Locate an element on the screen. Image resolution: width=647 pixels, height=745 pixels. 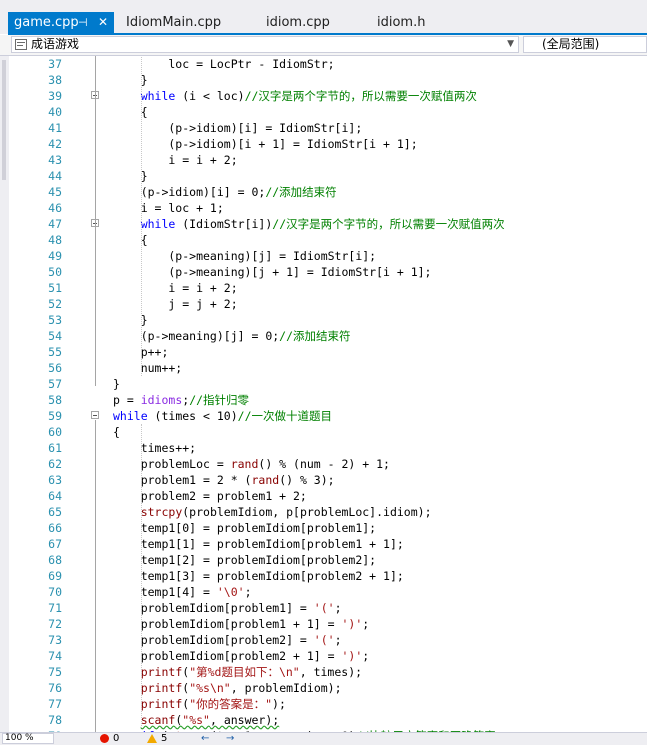
code-line: 56 num++; is located at coordinates (328, 368).